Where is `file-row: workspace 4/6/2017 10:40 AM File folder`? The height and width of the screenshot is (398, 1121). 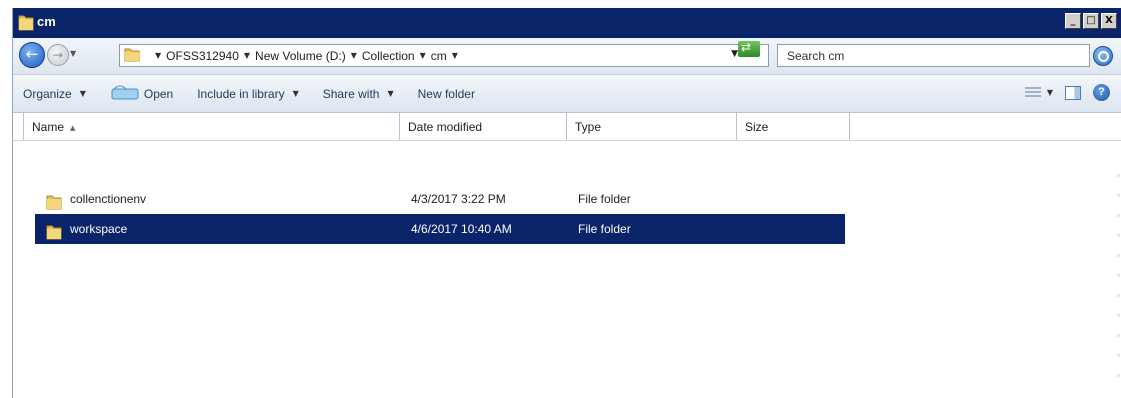 file-row: workspace 4/6/2017 10:40 AM File folder is located at coordinates (440, 229).